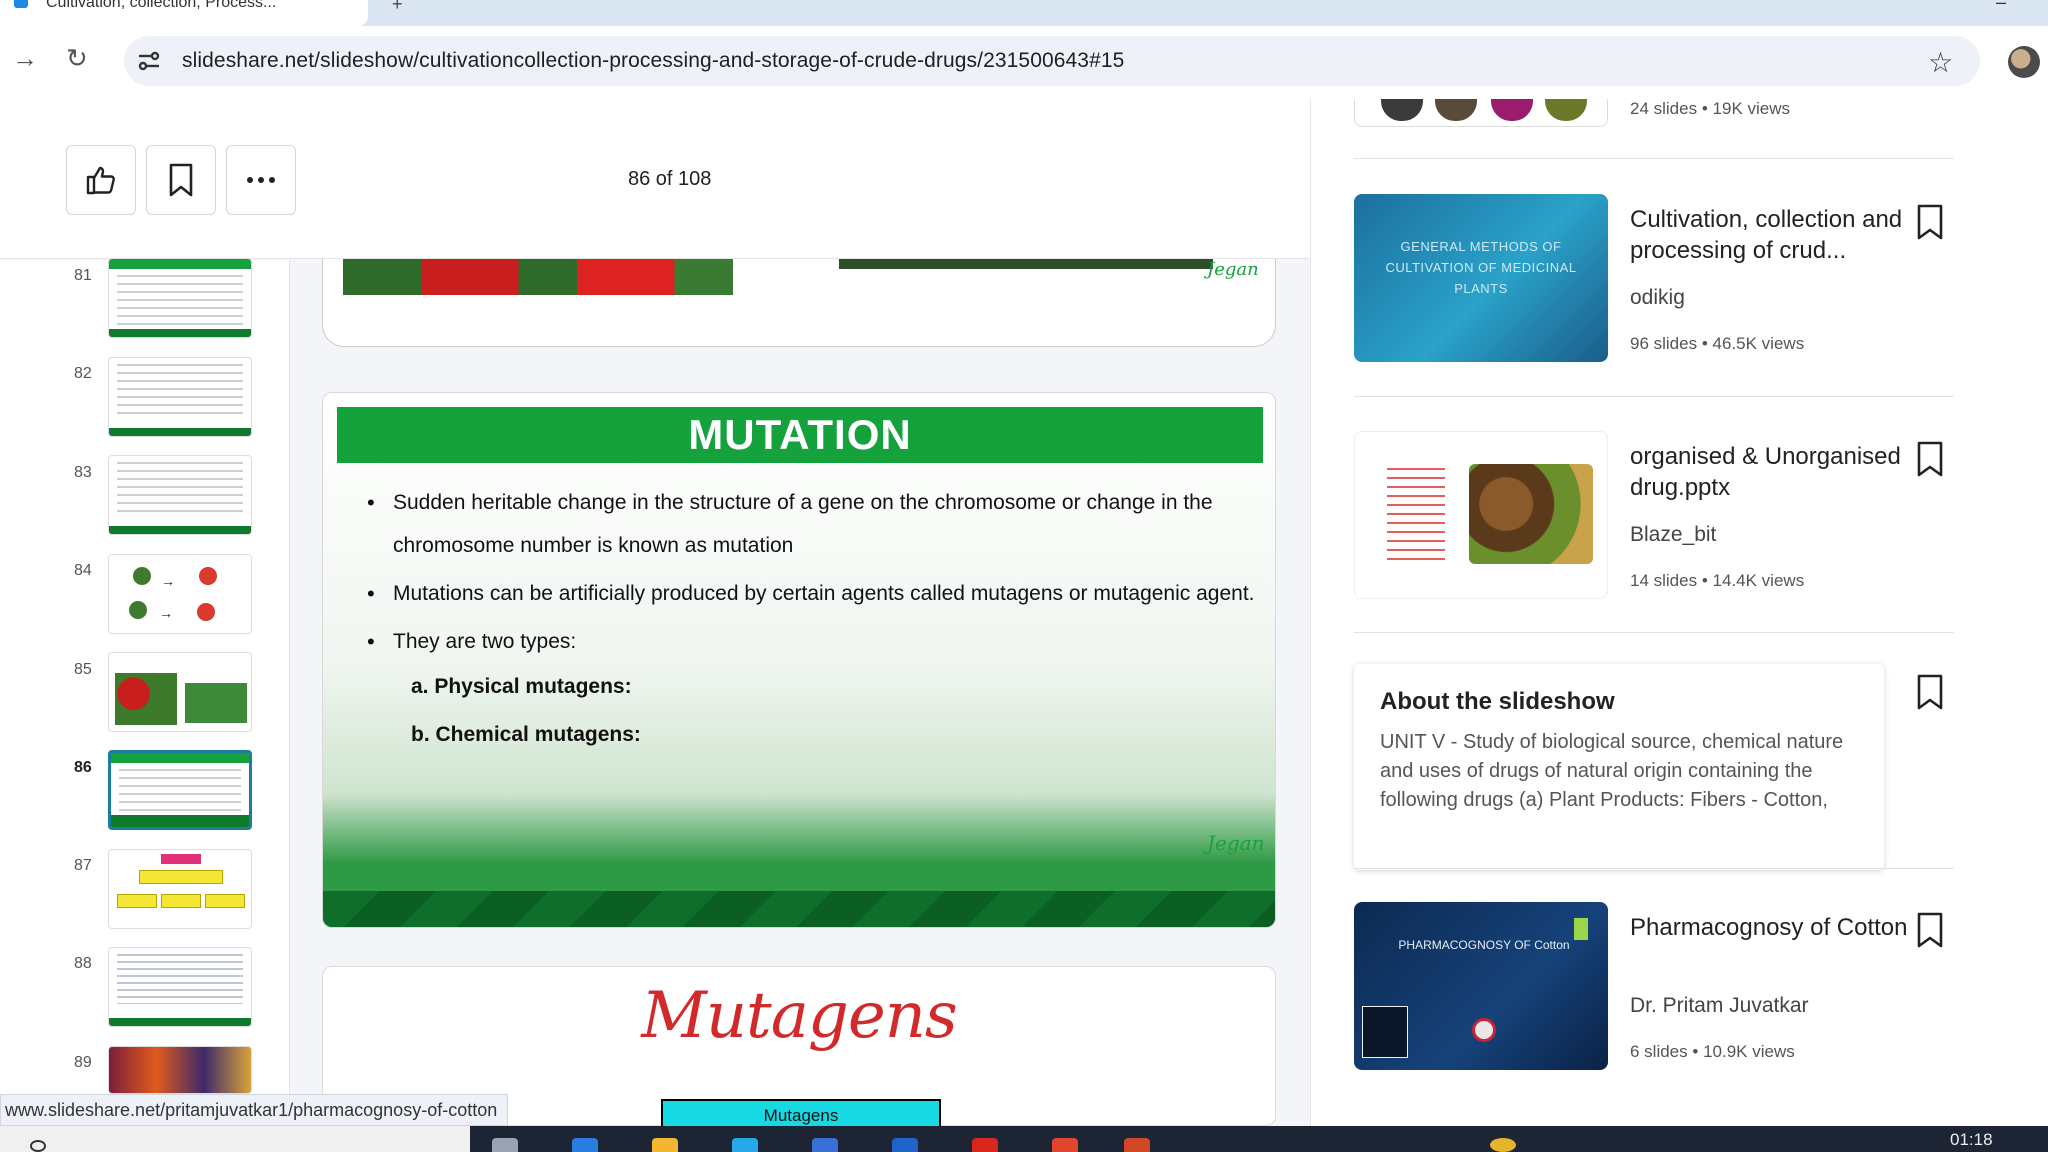  Describe the element at coordinates (538, 277) in the screenshot. I see `strawberry-image` at that location.